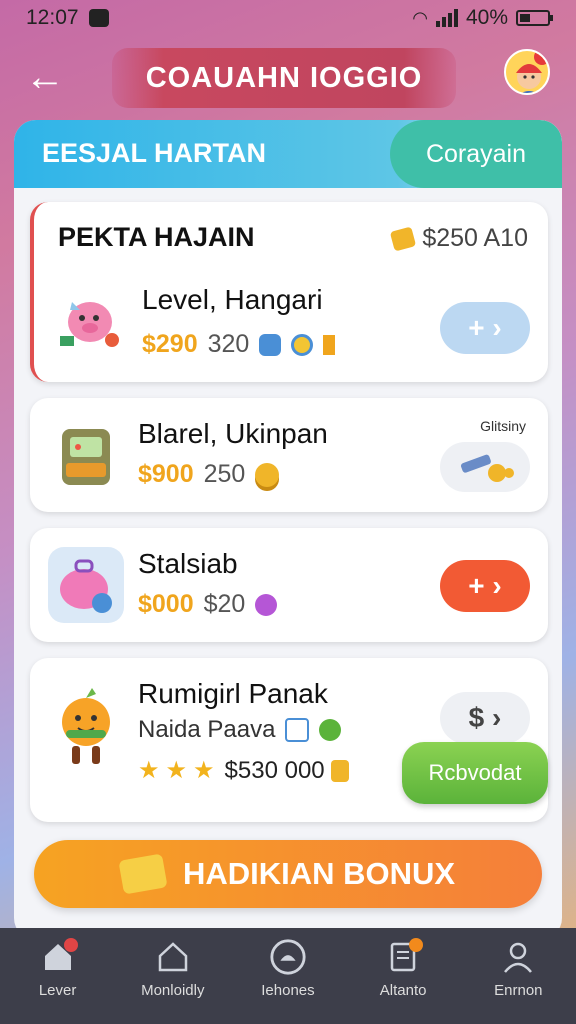 The image size is (576, 1024). I want to click on nav-item-monloidly: Monloidly, so click(173, 968).